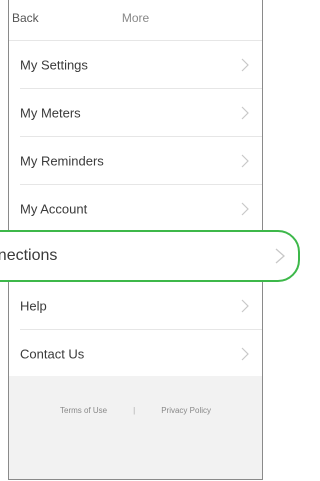 The width and height of the screenshot is (320, 481). Describe the element at coordinates (135, 209) in the screenshot. I see `menu-item-my-account: My Account` at that location.